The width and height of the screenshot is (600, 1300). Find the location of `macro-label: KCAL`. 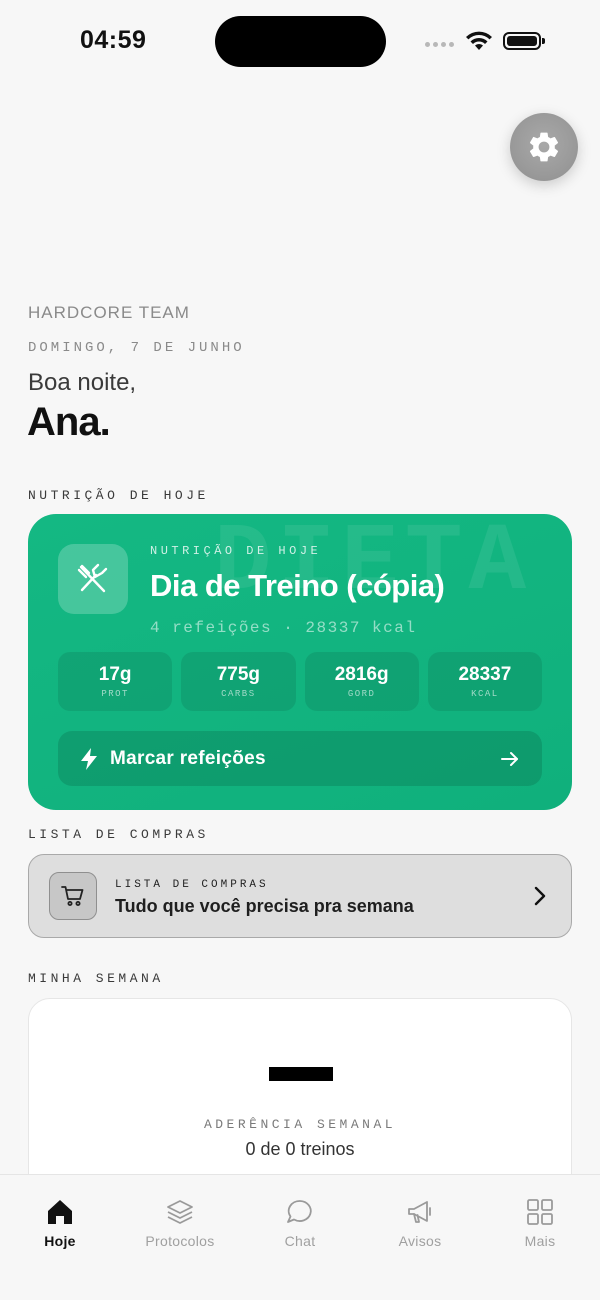

macro-label: KCAL is located at coordinates (485, 694).